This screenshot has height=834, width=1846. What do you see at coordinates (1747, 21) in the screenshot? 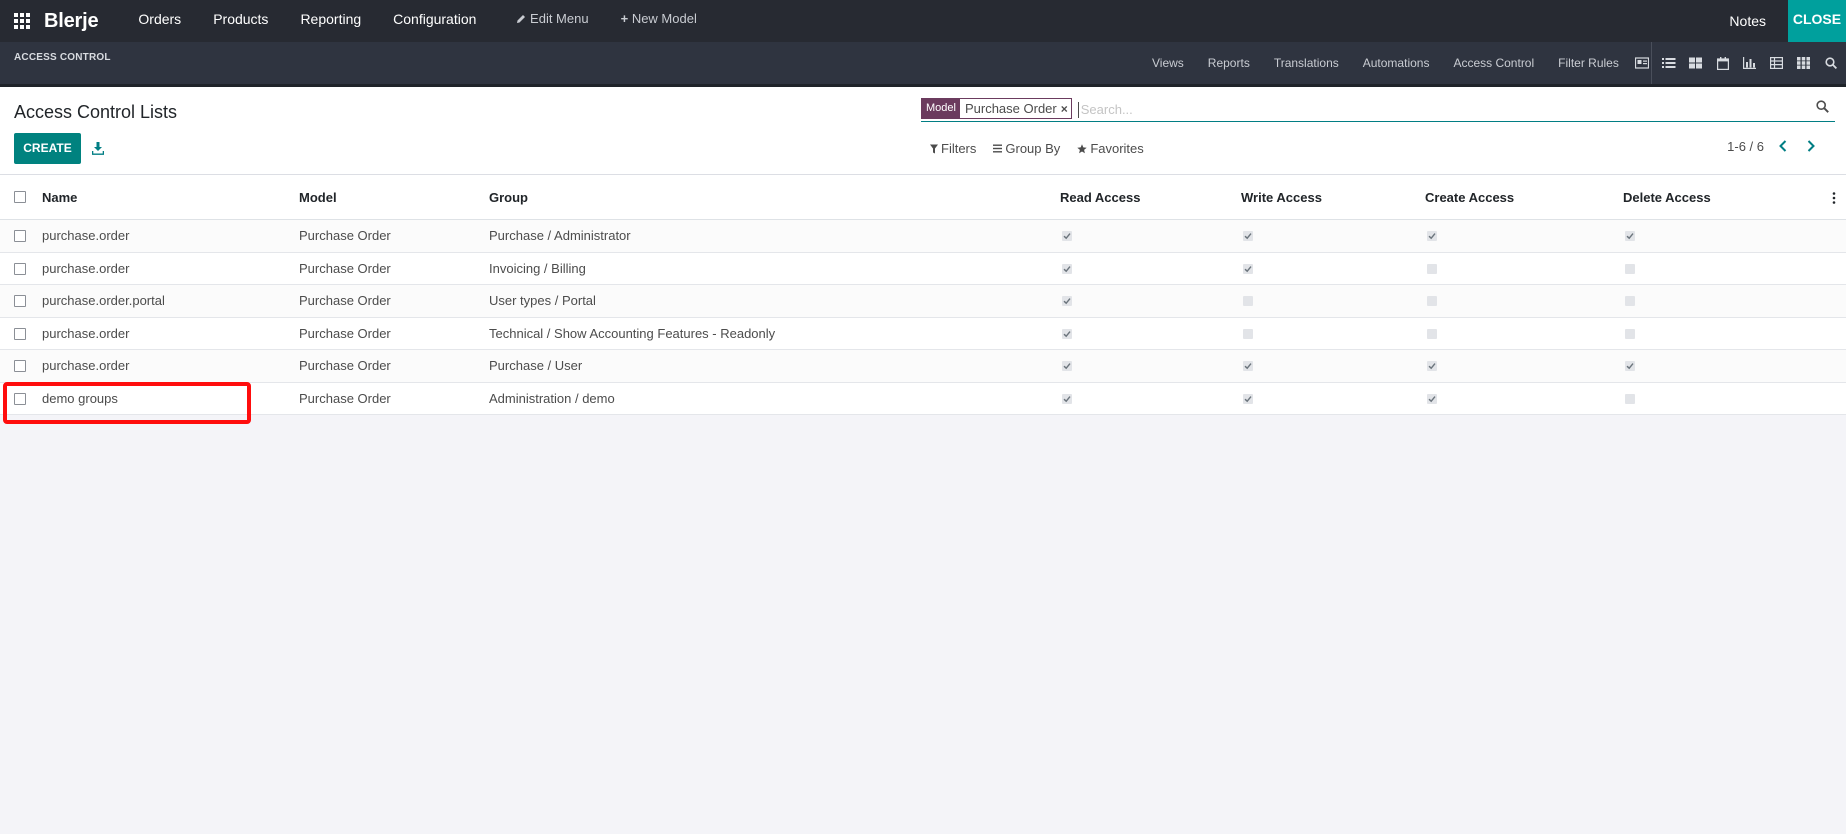
I see `notes-button: Notes` at bounding box center [1747, 21].